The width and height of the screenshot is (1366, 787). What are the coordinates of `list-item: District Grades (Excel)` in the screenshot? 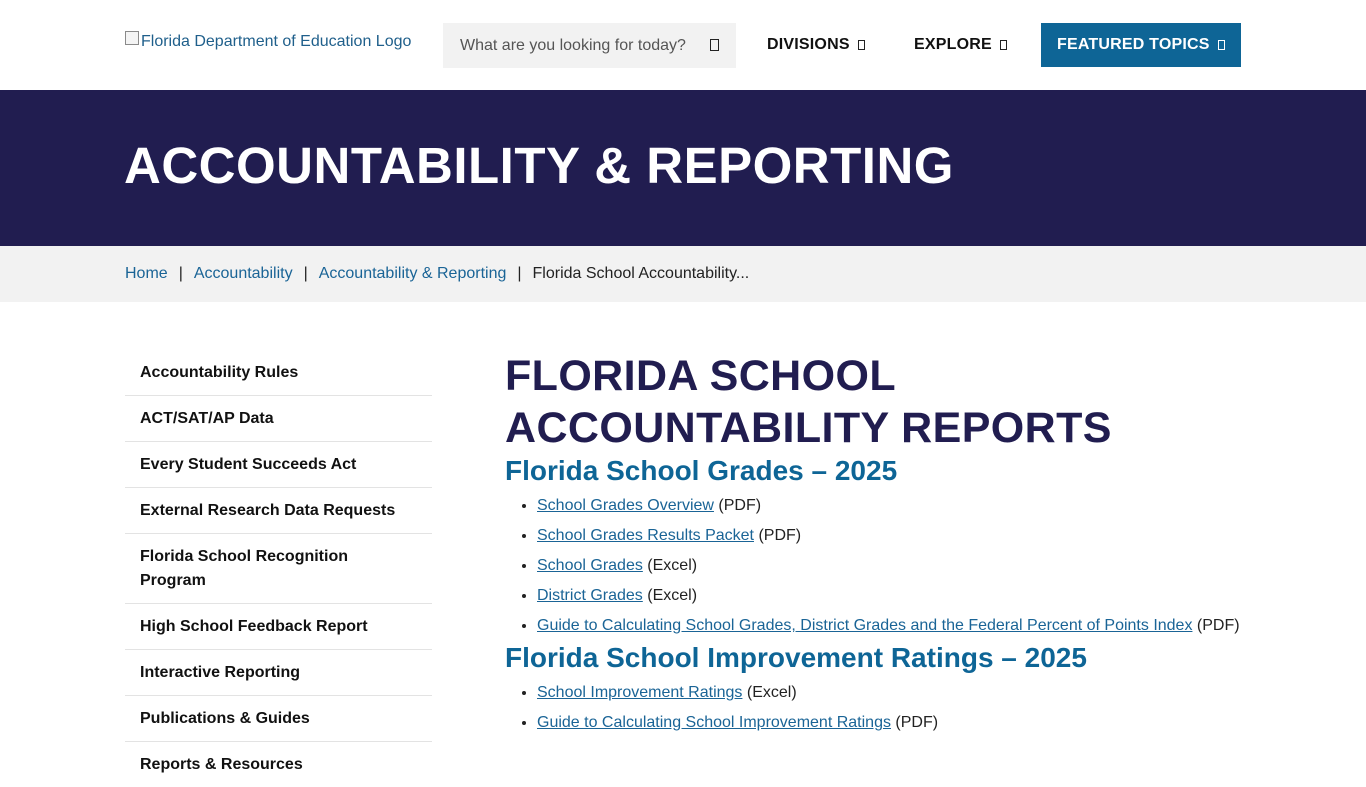 It's located at (901, 596).